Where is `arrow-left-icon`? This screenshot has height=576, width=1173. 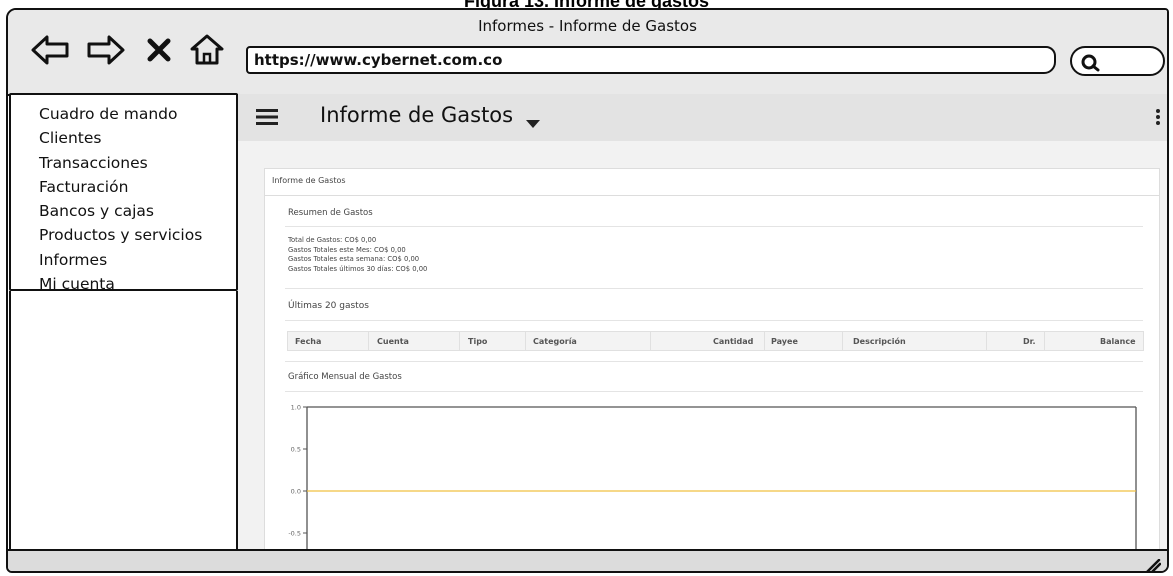 arrow-left-icon is located at coordinates (50, 50).